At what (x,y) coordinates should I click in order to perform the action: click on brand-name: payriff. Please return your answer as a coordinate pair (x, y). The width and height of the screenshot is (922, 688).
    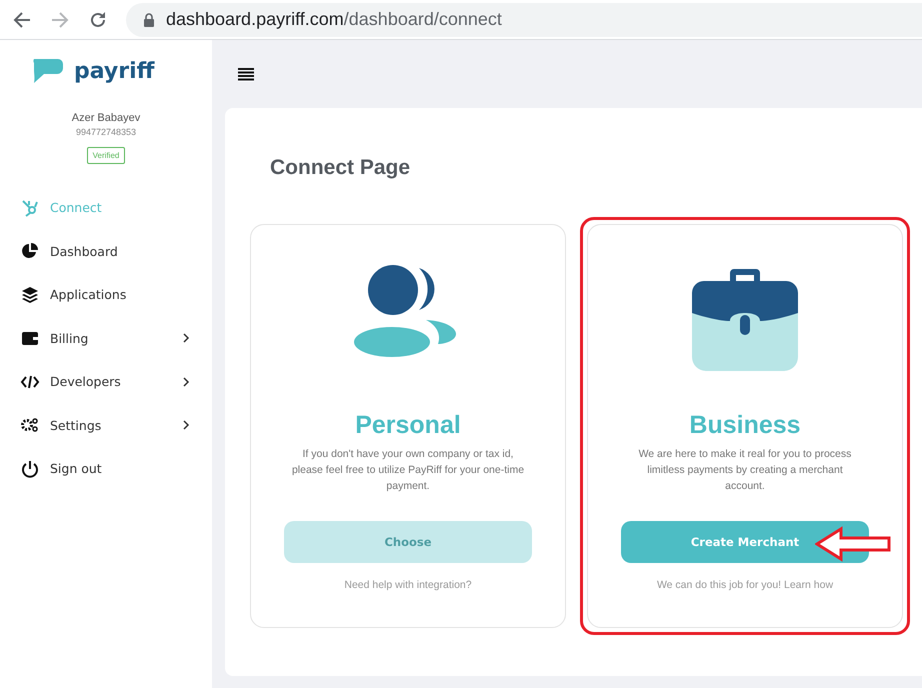
    Looking at the image, I should click on (114, 71).